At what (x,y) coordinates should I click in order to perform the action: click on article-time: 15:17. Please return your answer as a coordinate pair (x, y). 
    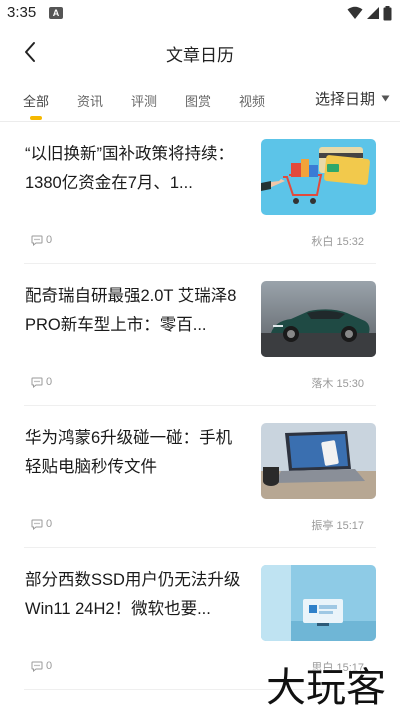
    Looking at the image, I should click on (350, 526).